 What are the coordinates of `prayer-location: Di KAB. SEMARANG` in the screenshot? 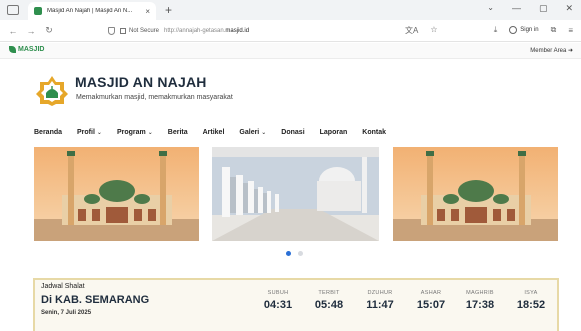 It's located at (95, 300).